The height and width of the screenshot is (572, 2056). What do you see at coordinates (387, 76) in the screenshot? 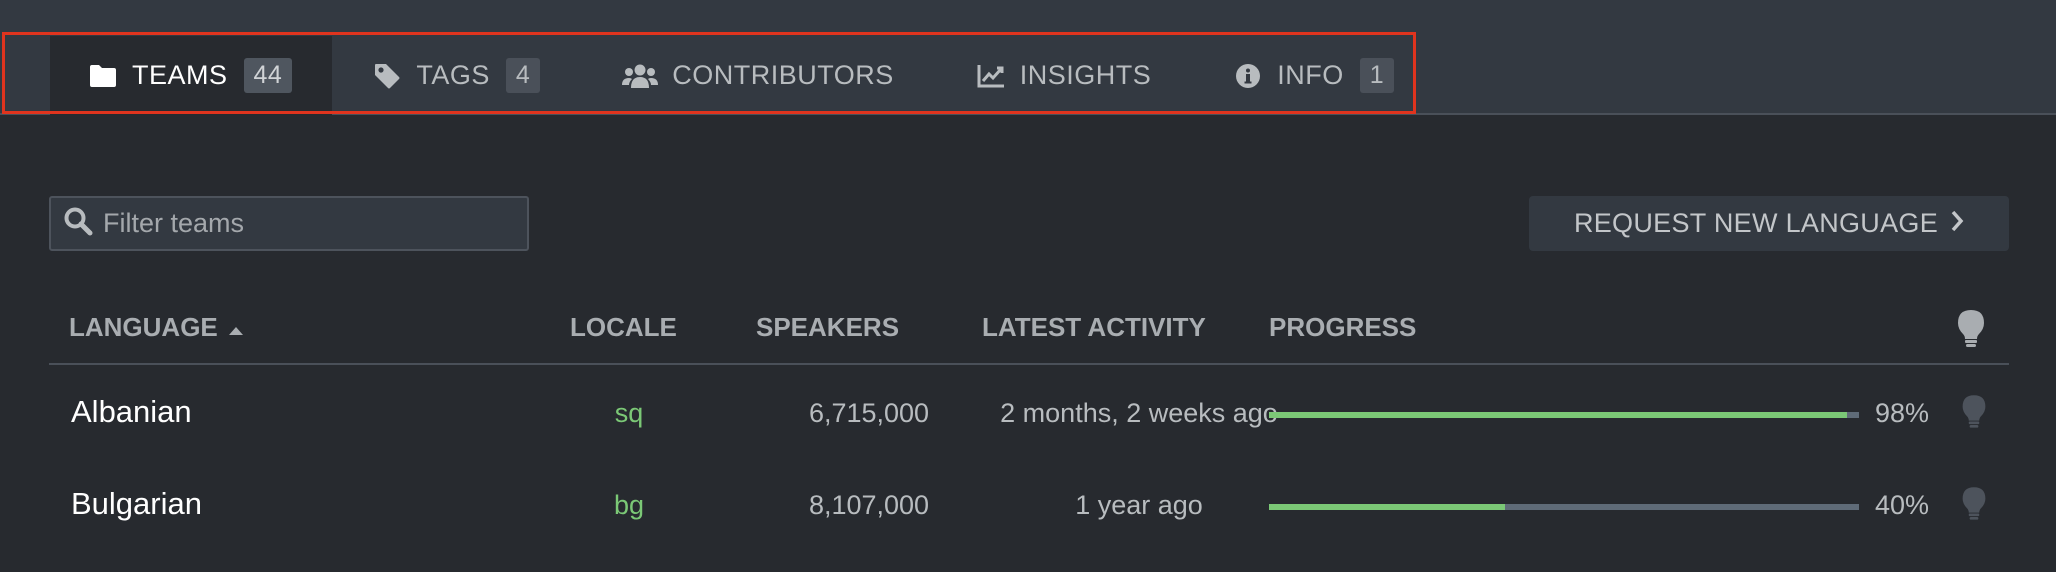
I see `tag-icon` at bounding box center [387, 76].